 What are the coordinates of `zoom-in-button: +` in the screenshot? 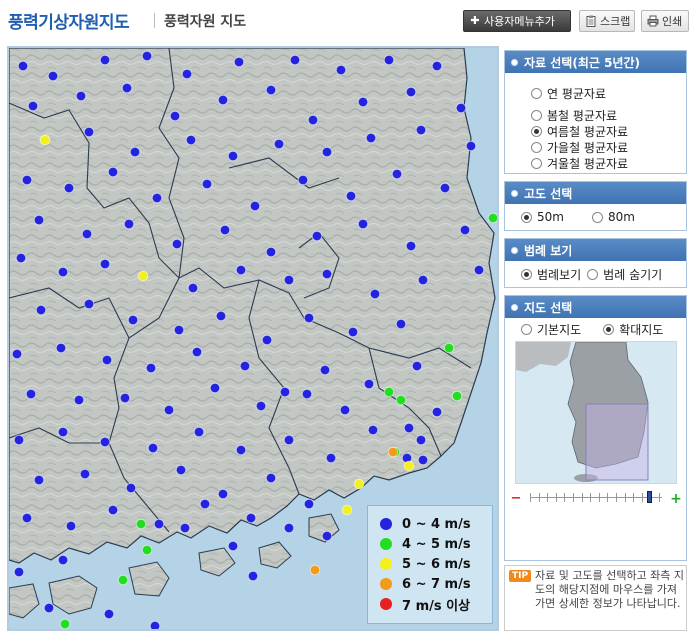 It's located at (676, 499).